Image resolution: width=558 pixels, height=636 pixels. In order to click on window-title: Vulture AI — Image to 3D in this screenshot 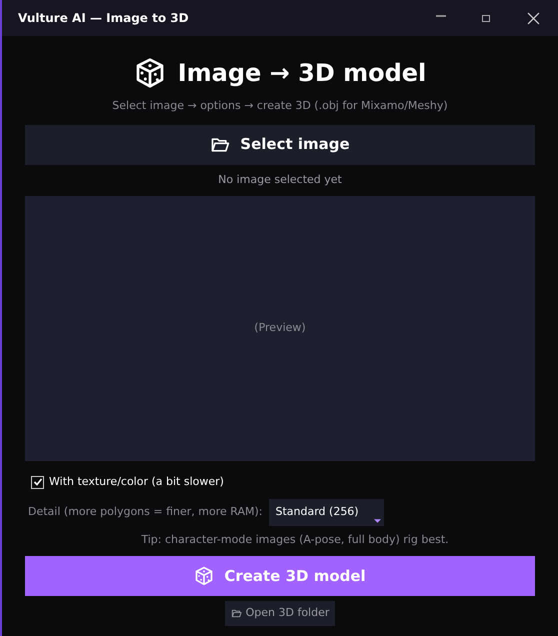, I will do `click(104, 18)`.